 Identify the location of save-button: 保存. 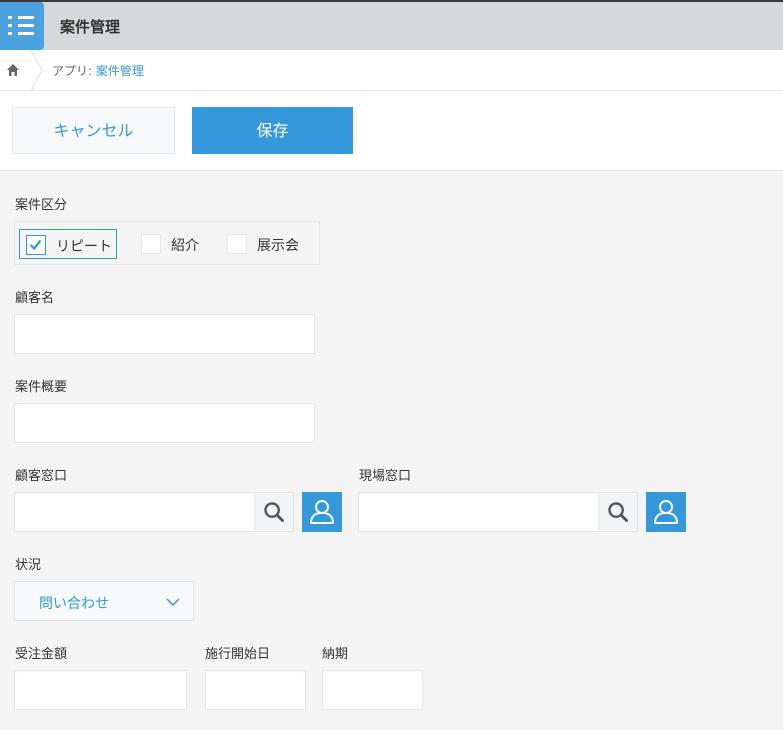
(272, 130).